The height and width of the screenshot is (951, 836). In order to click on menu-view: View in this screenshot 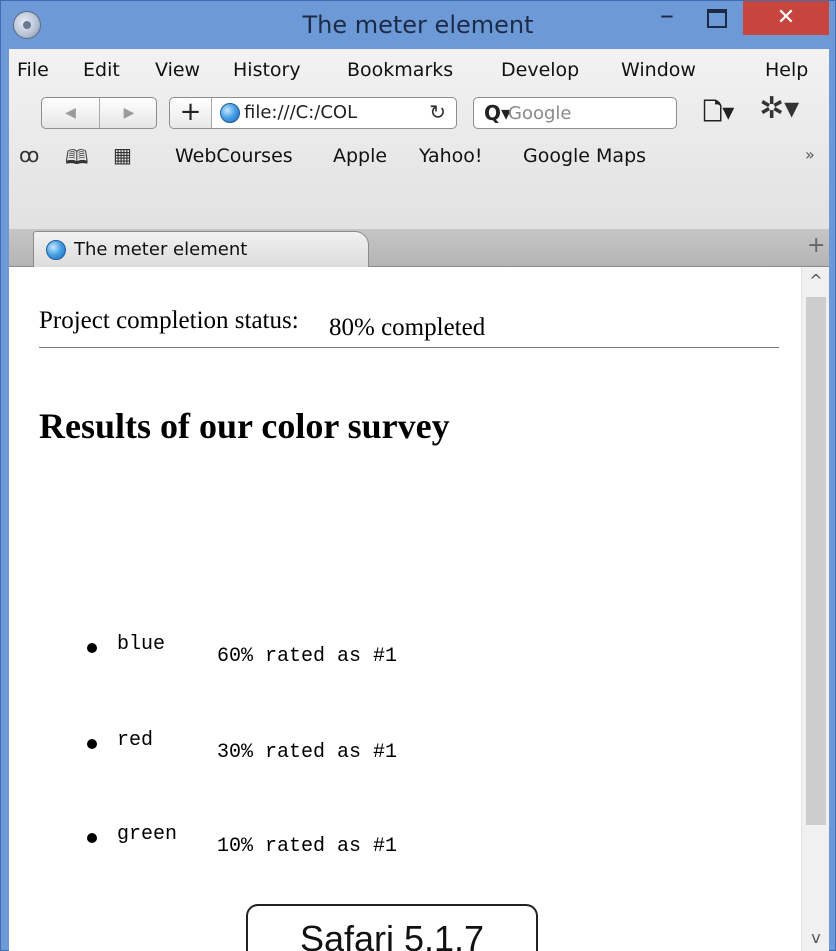, I will do `click(177, 70)`.